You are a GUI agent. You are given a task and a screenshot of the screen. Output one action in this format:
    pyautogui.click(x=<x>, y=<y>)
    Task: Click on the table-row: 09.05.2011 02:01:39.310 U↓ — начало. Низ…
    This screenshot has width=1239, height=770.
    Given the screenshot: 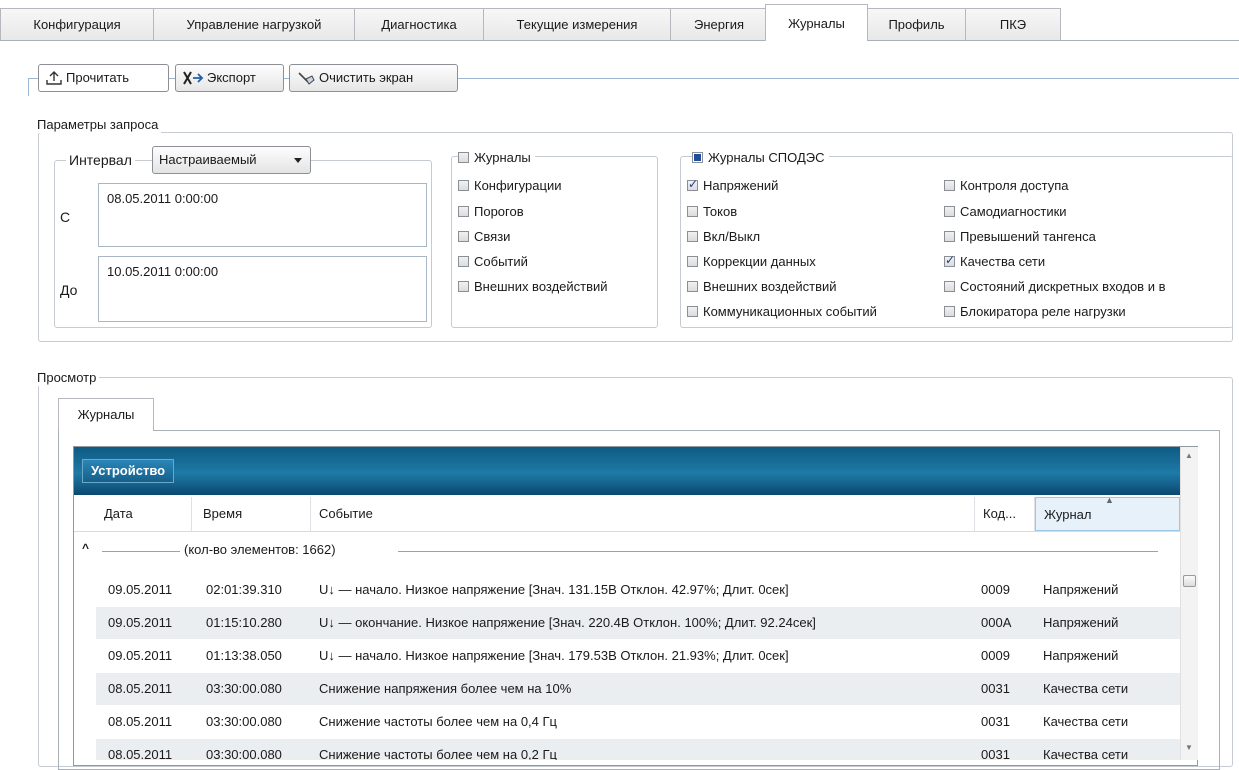 What is the action you would take?
    pyautogui.click(x=638, y=590)
    